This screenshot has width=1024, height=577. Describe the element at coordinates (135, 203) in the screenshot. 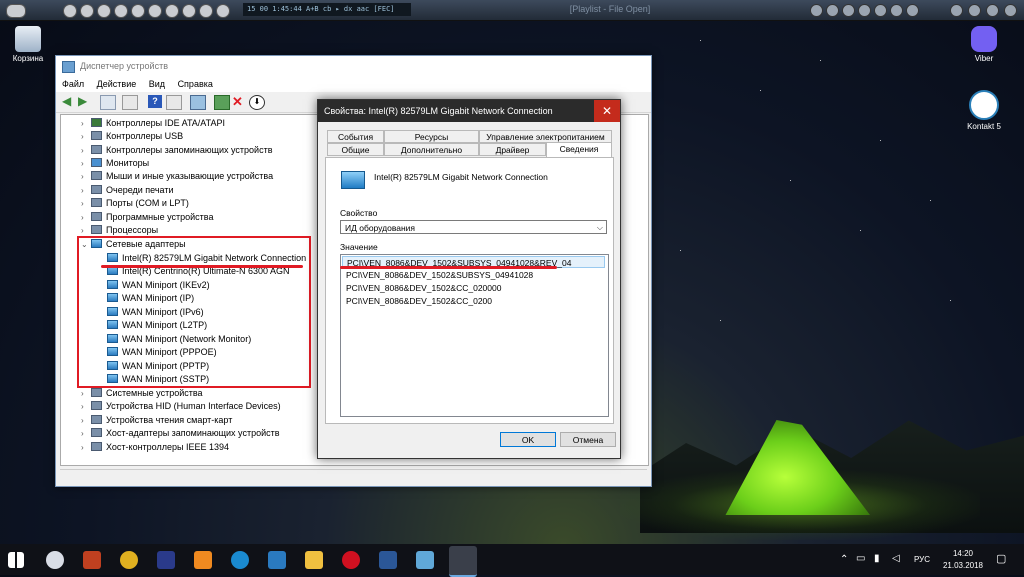

I see `tree-category-item: › Порты (COM и LPT)` at that location.